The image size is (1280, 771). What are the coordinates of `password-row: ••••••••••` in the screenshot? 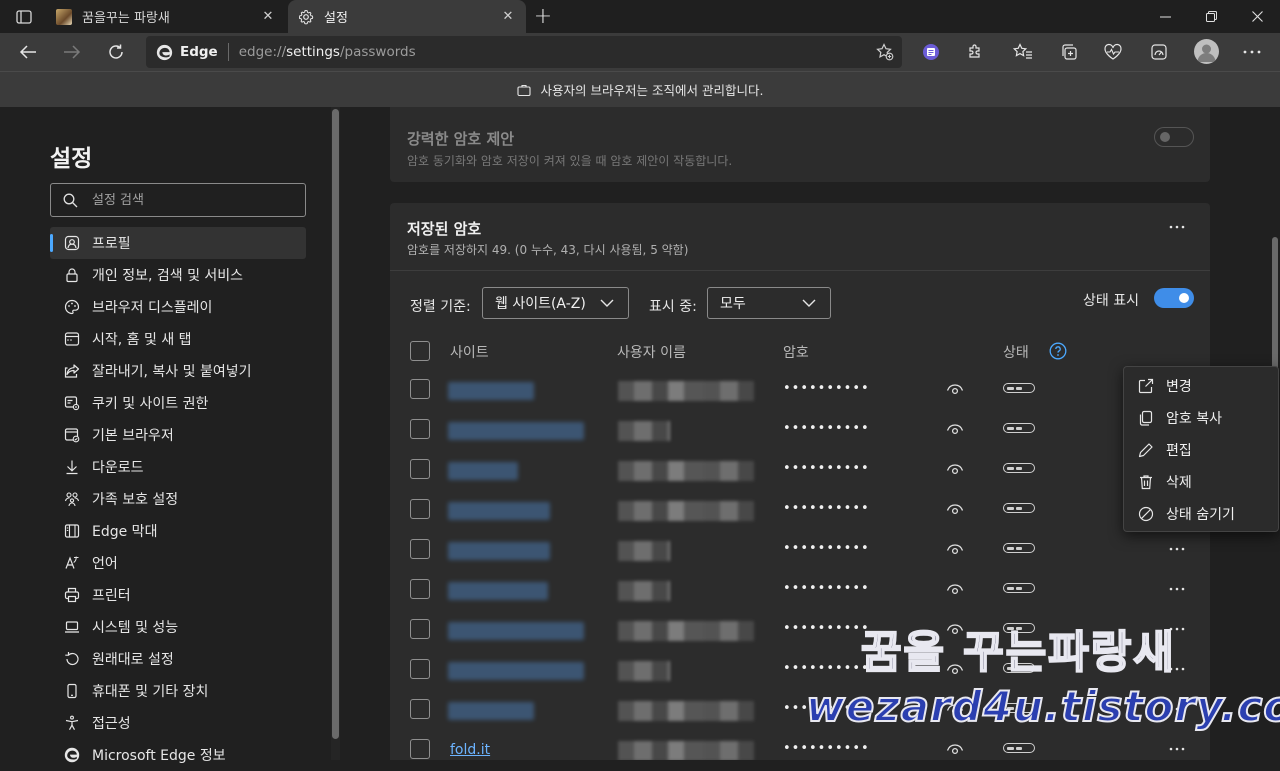 It's located at (800, 669).